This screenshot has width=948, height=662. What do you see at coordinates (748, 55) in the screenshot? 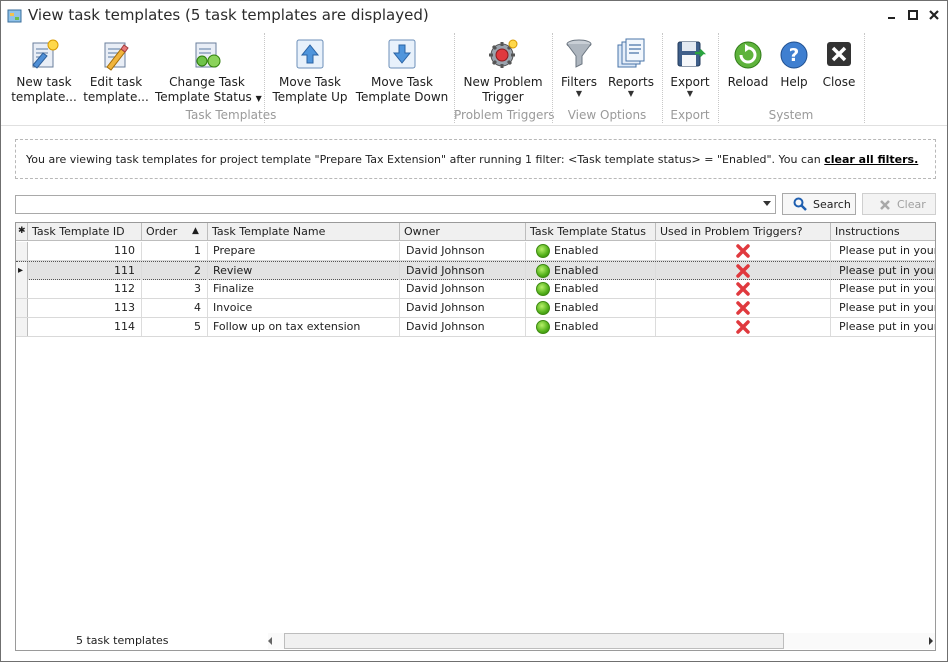
I see `reload-icon` at bounding box center [748, 55].